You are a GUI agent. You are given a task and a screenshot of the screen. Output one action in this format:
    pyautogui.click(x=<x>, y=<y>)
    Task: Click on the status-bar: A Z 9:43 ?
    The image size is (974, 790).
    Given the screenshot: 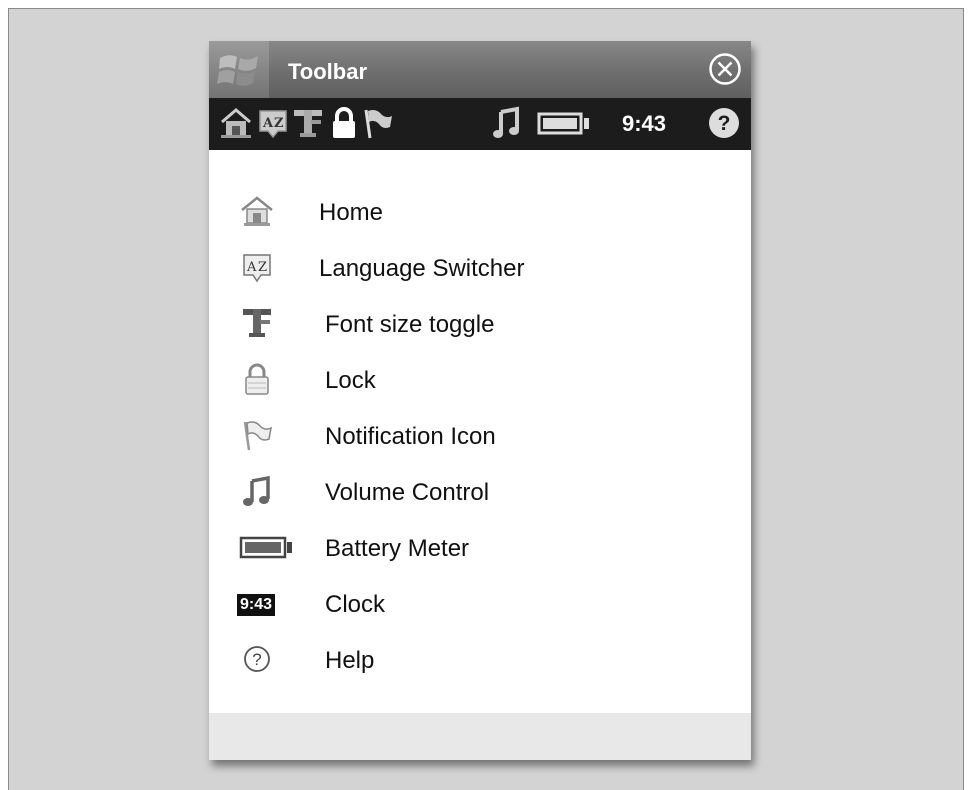 What is the action you would take?
    pyautogui.click(x=480, y=124)
    